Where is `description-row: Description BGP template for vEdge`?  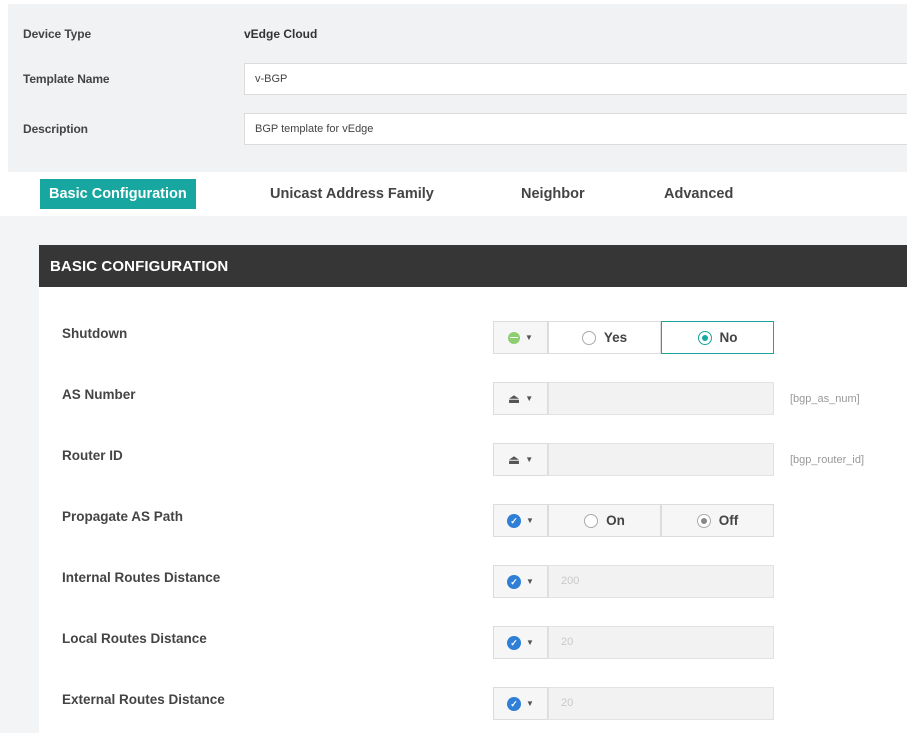 description-row: Description BGP template for vEdge is located at coordinates (457, 129).